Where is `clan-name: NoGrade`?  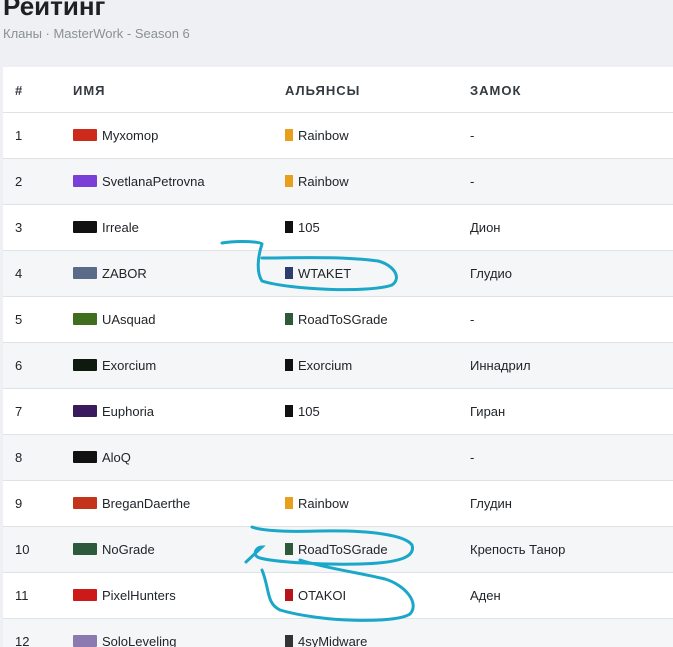 clan-name: NoGrade is located at coordinates (128, 549).